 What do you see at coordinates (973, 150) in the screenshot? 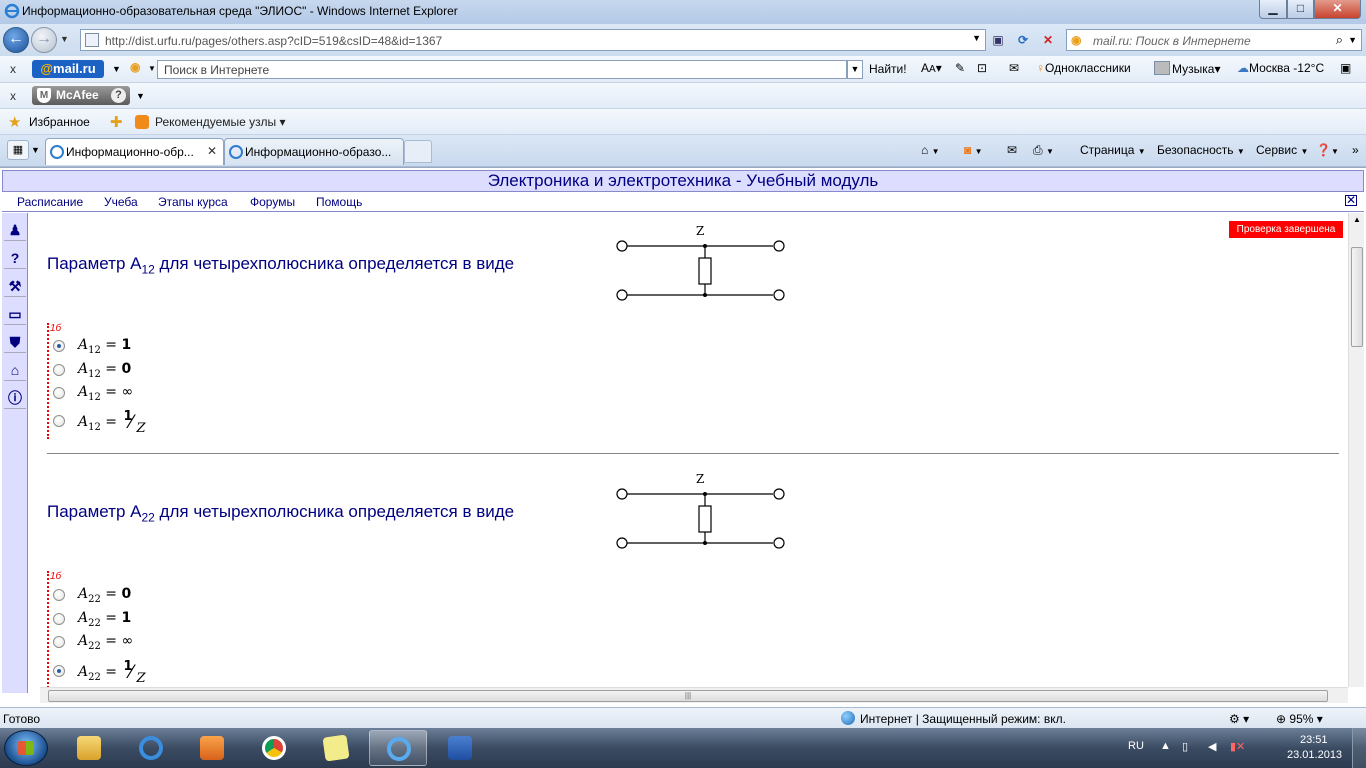
I see `feeds-icon: ◙ ▼` at bounding box center [973, 150].